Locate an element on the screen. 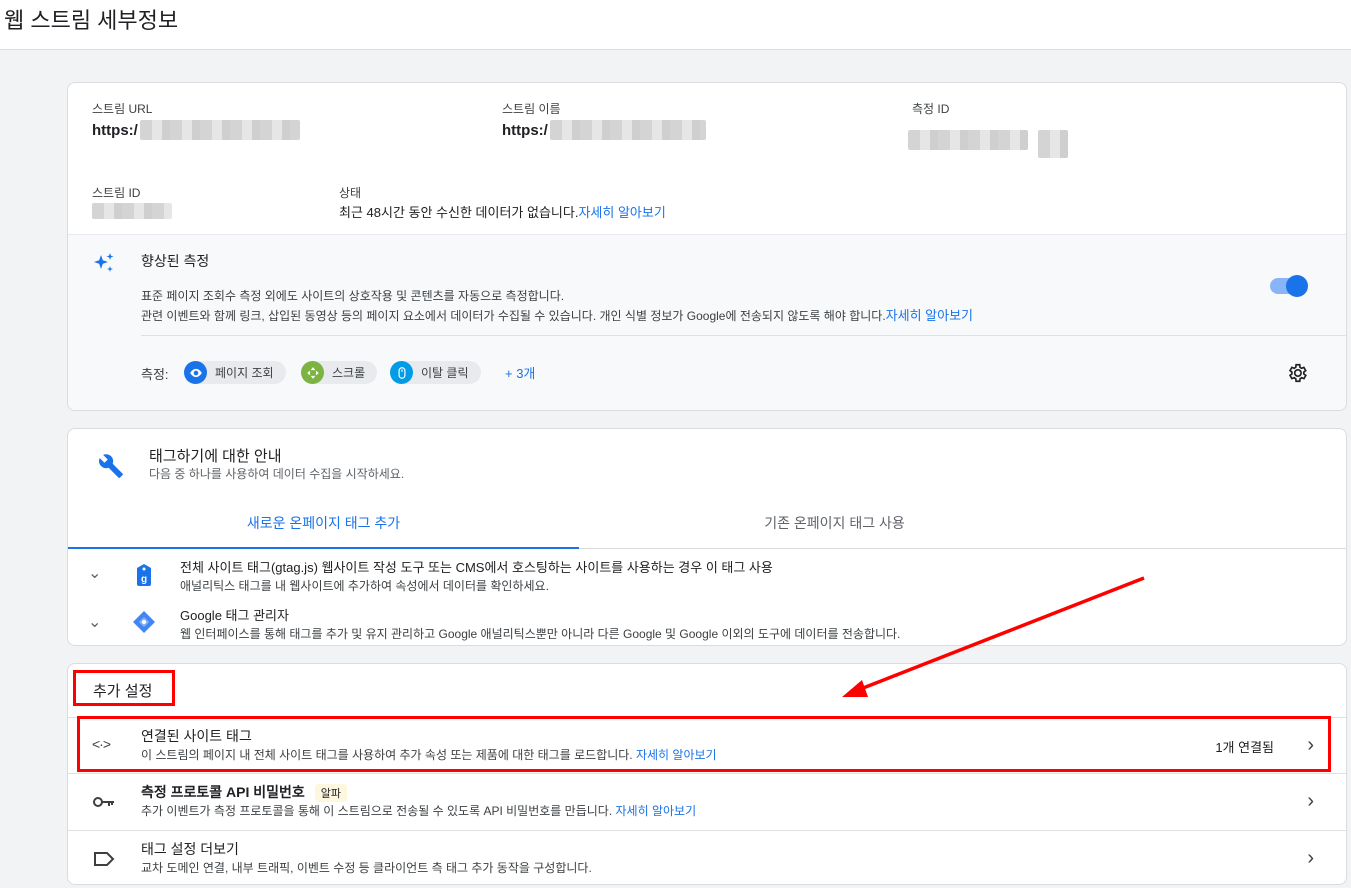 The width and height of the screenshot is (1351, 888). redacted-name is located at coordinates (628, 130).